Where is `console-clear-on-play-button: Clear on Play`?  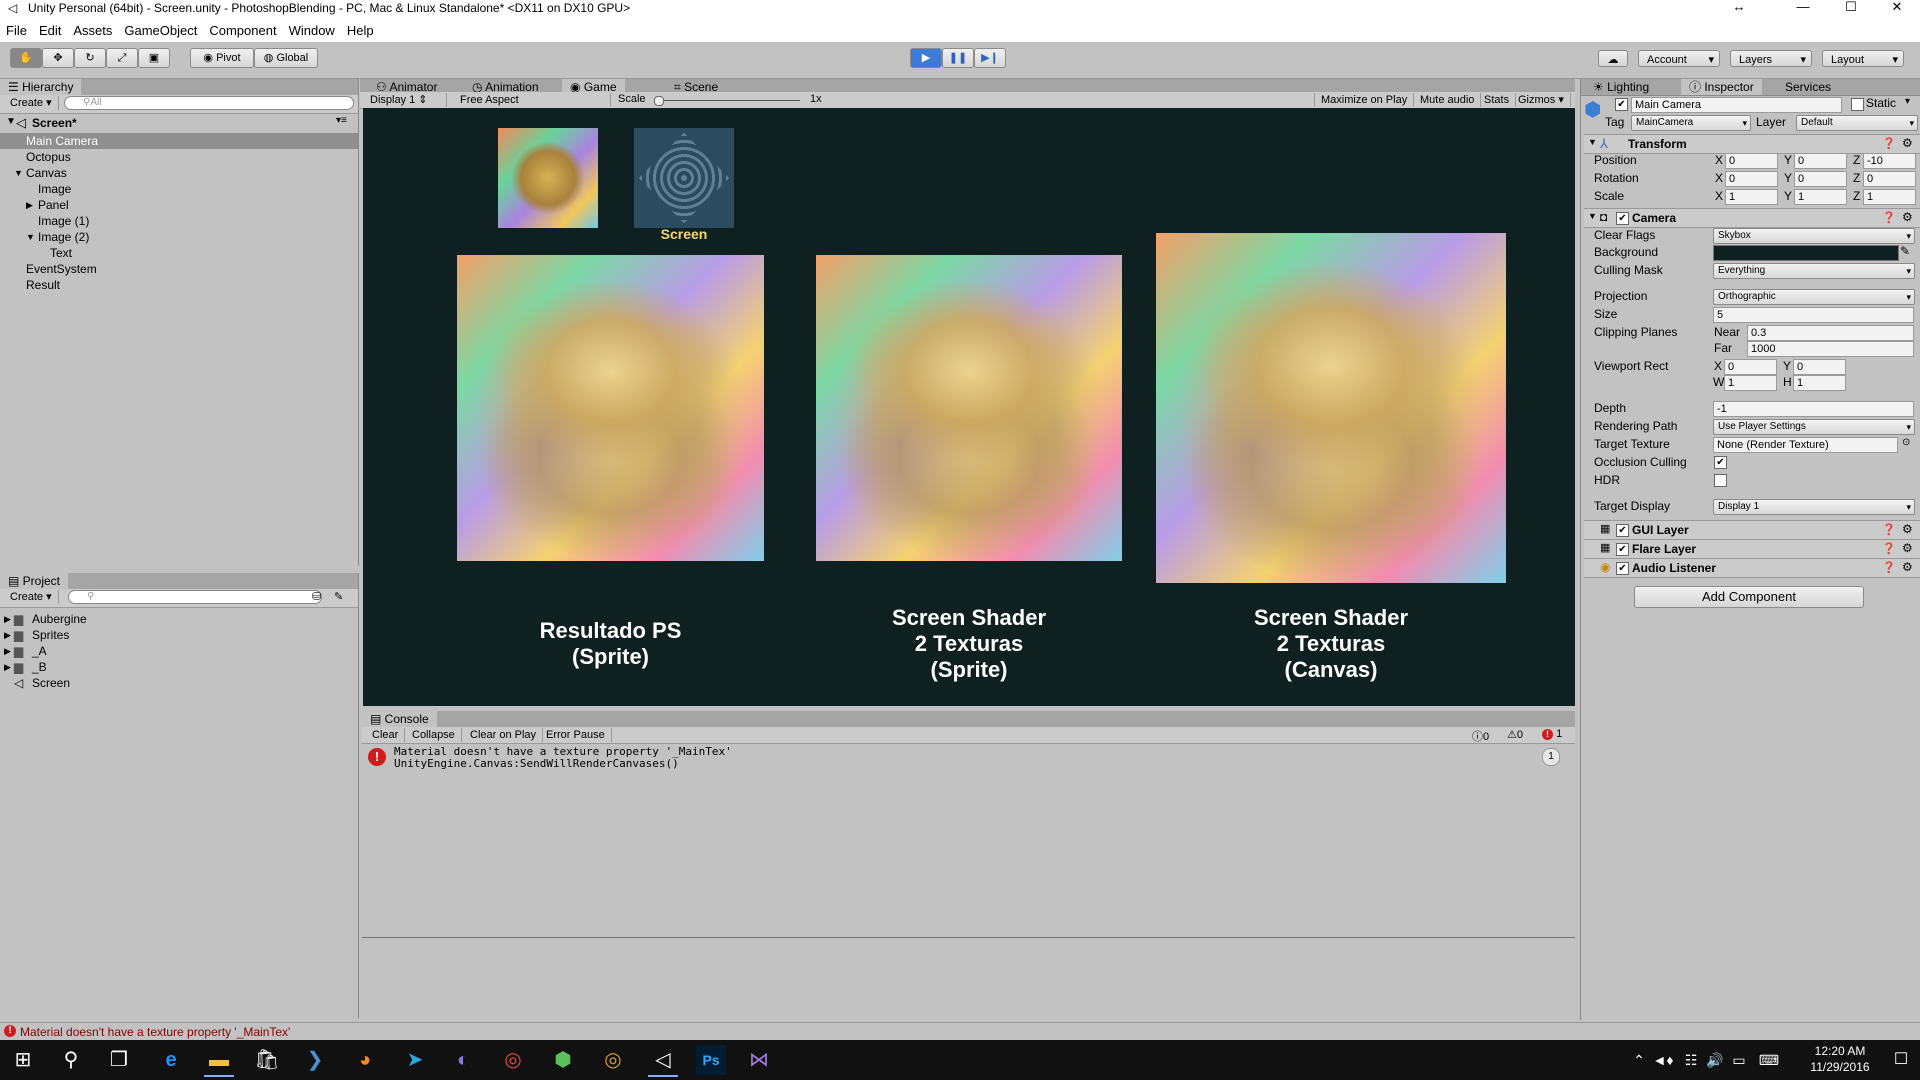 console-clear-on-play-button: Clear on Play is located at coordinates (504, 735).